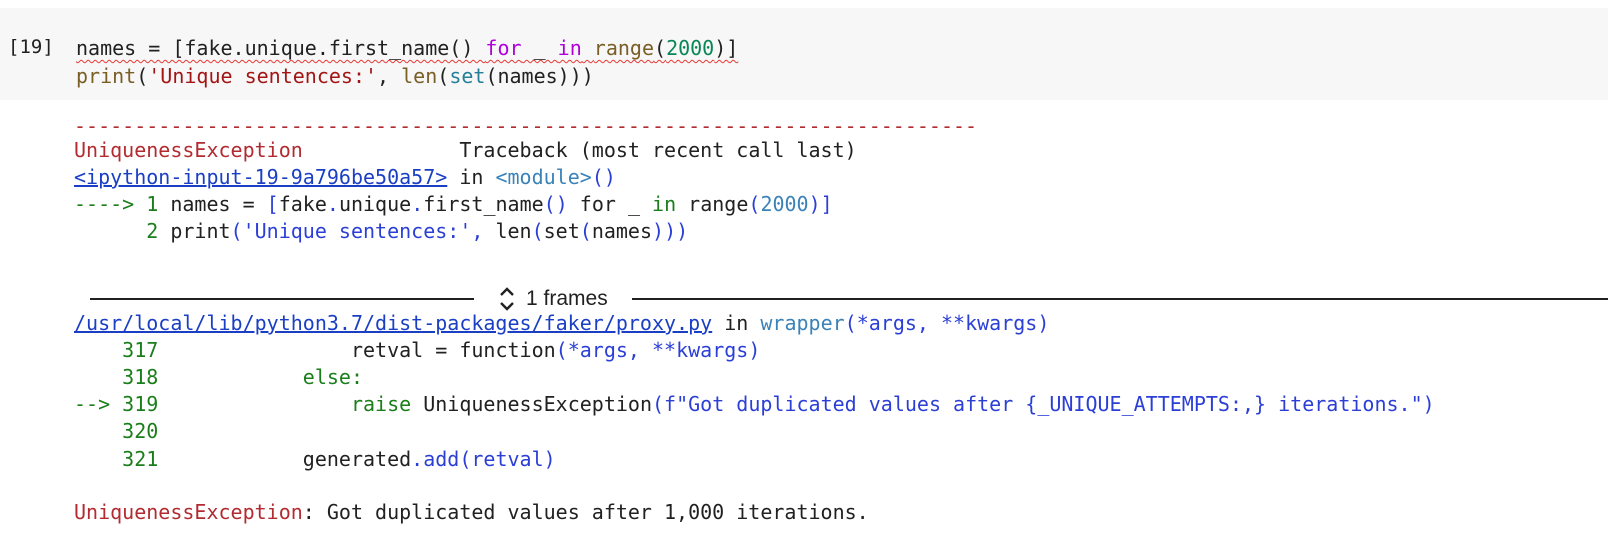  What do you see at coordinates (219, 377) in the screenshot?
I see `frame-line-318: 318 else:` at bounding box center [219, 377].